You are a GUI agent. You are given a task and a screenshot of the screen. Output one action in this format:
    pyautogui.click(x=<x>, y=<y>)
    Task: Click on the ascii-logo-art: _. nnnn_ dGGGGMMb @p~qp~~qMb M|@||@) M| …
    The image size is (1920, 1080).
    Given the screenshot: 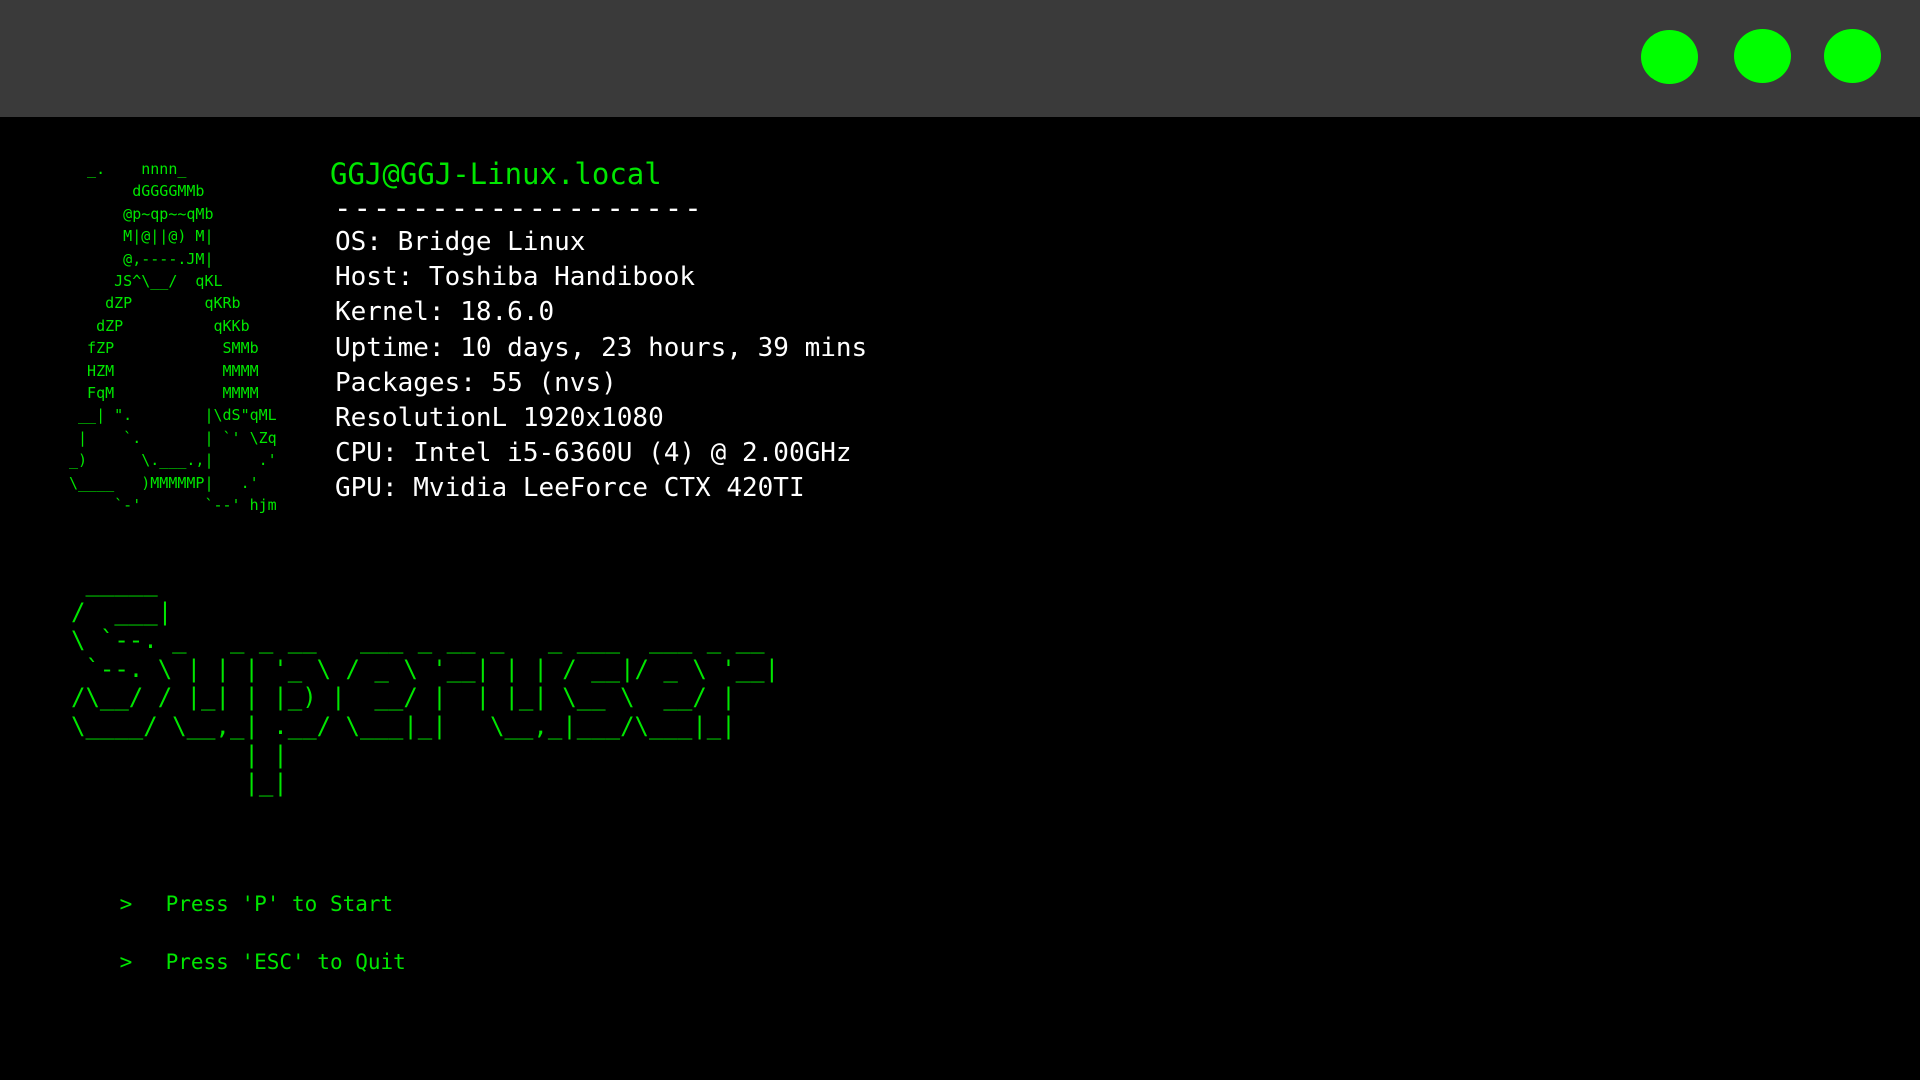 What is the action you would take?
    pyautogui.click(x=173, y=337)
    